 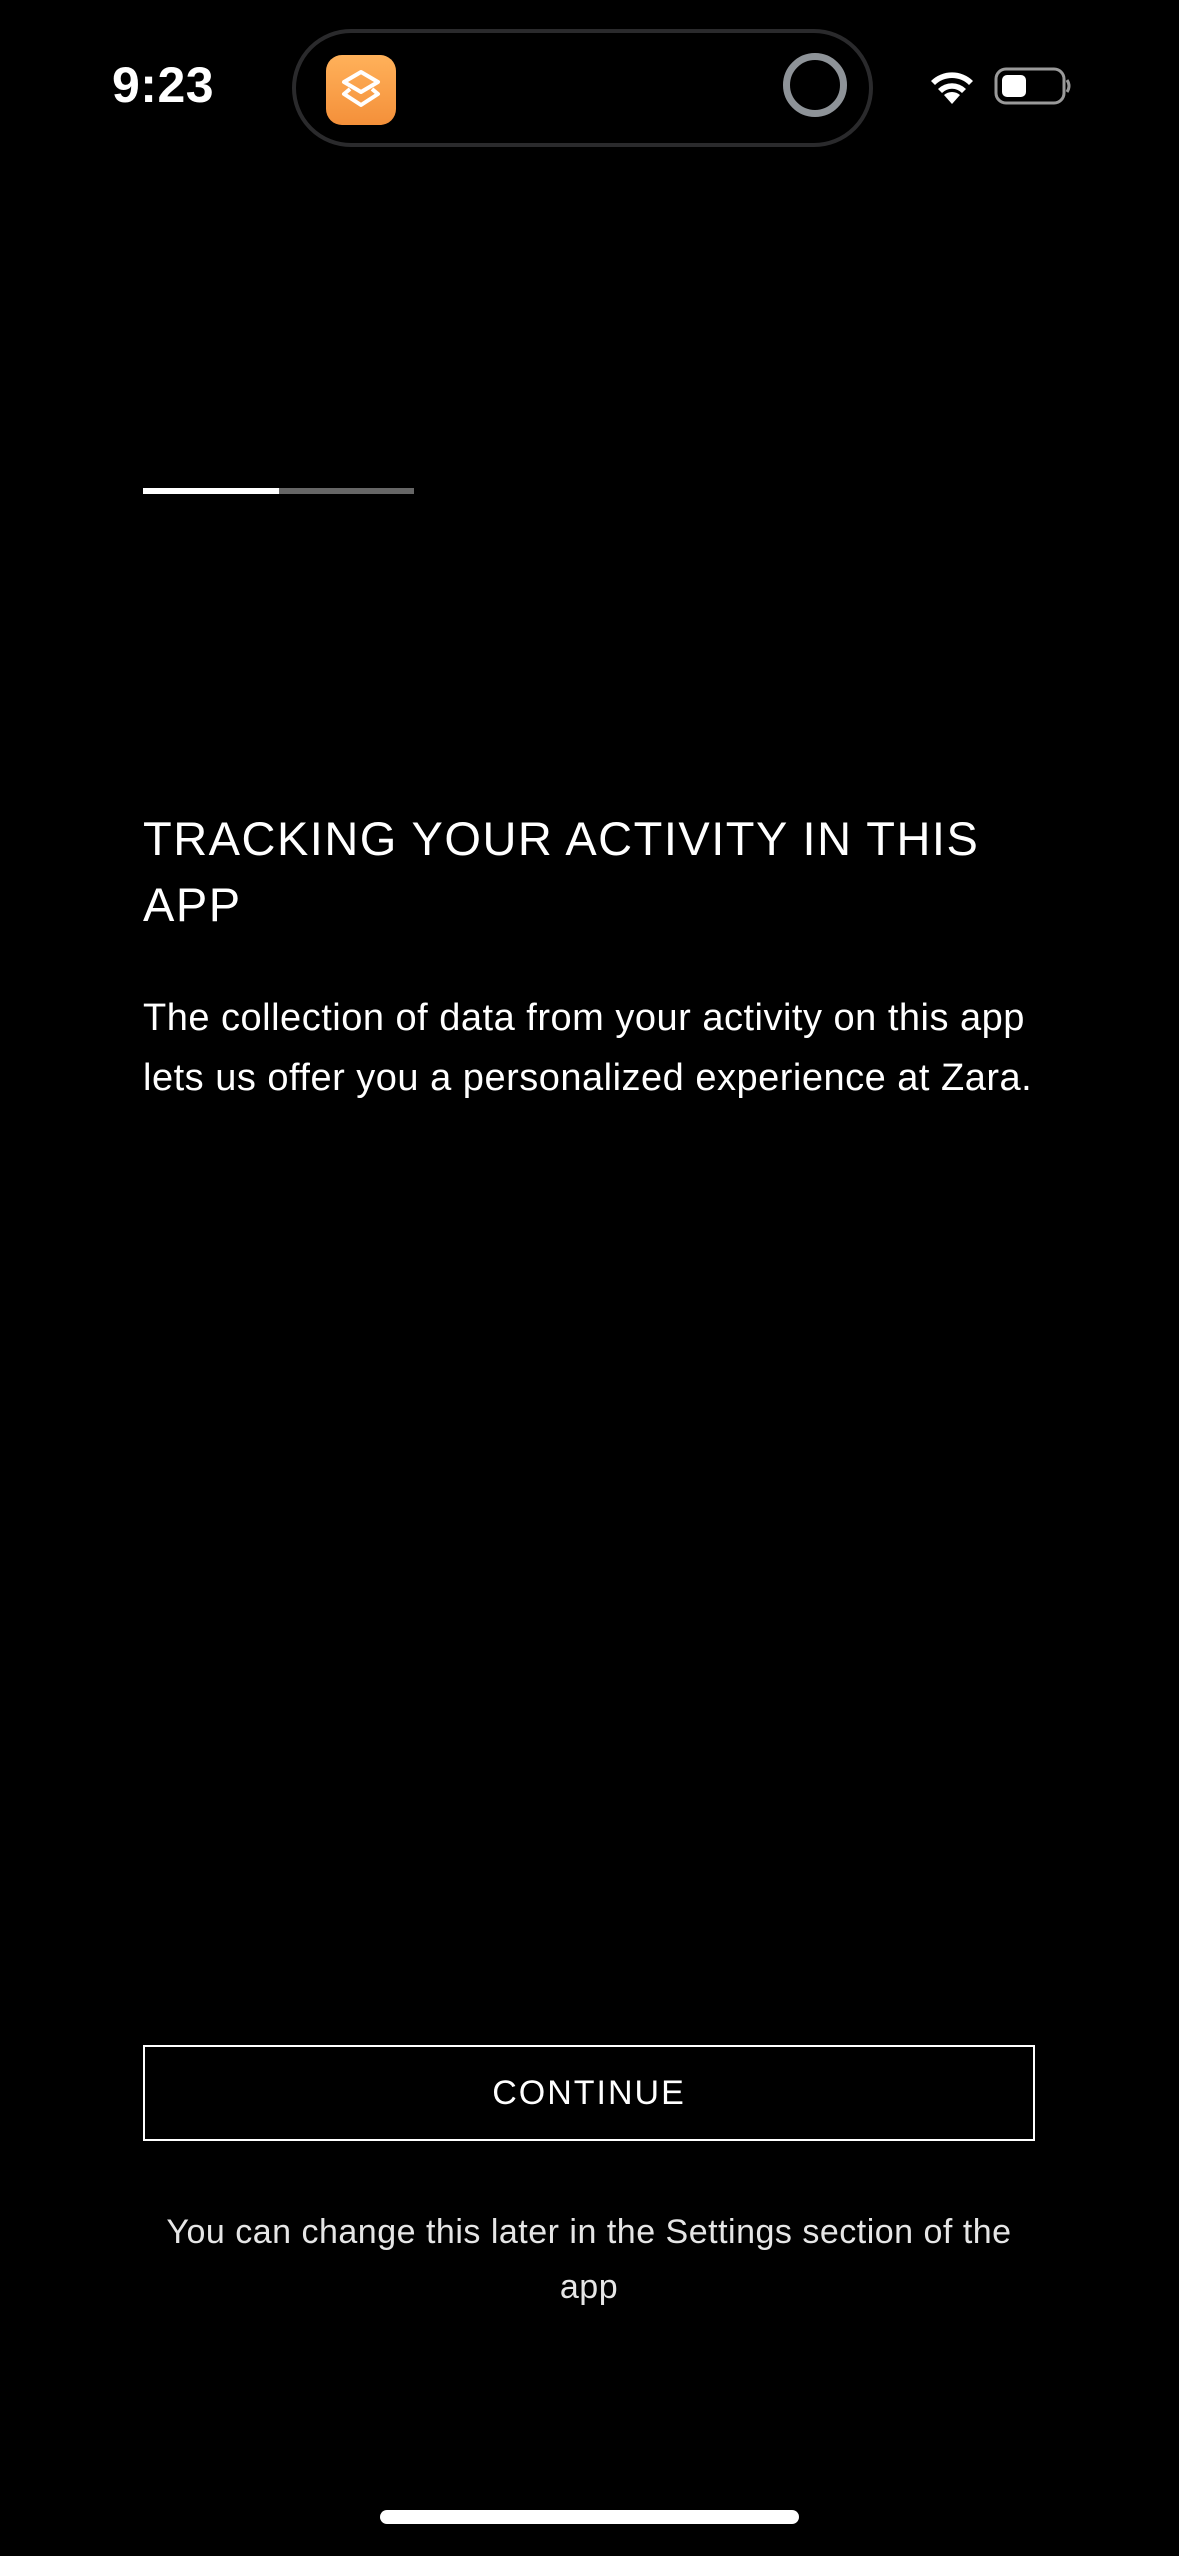 What do you see at coordinates (582, 88) in the screenshot?
I see `dynamic-island` at bounding box center [582, 88].